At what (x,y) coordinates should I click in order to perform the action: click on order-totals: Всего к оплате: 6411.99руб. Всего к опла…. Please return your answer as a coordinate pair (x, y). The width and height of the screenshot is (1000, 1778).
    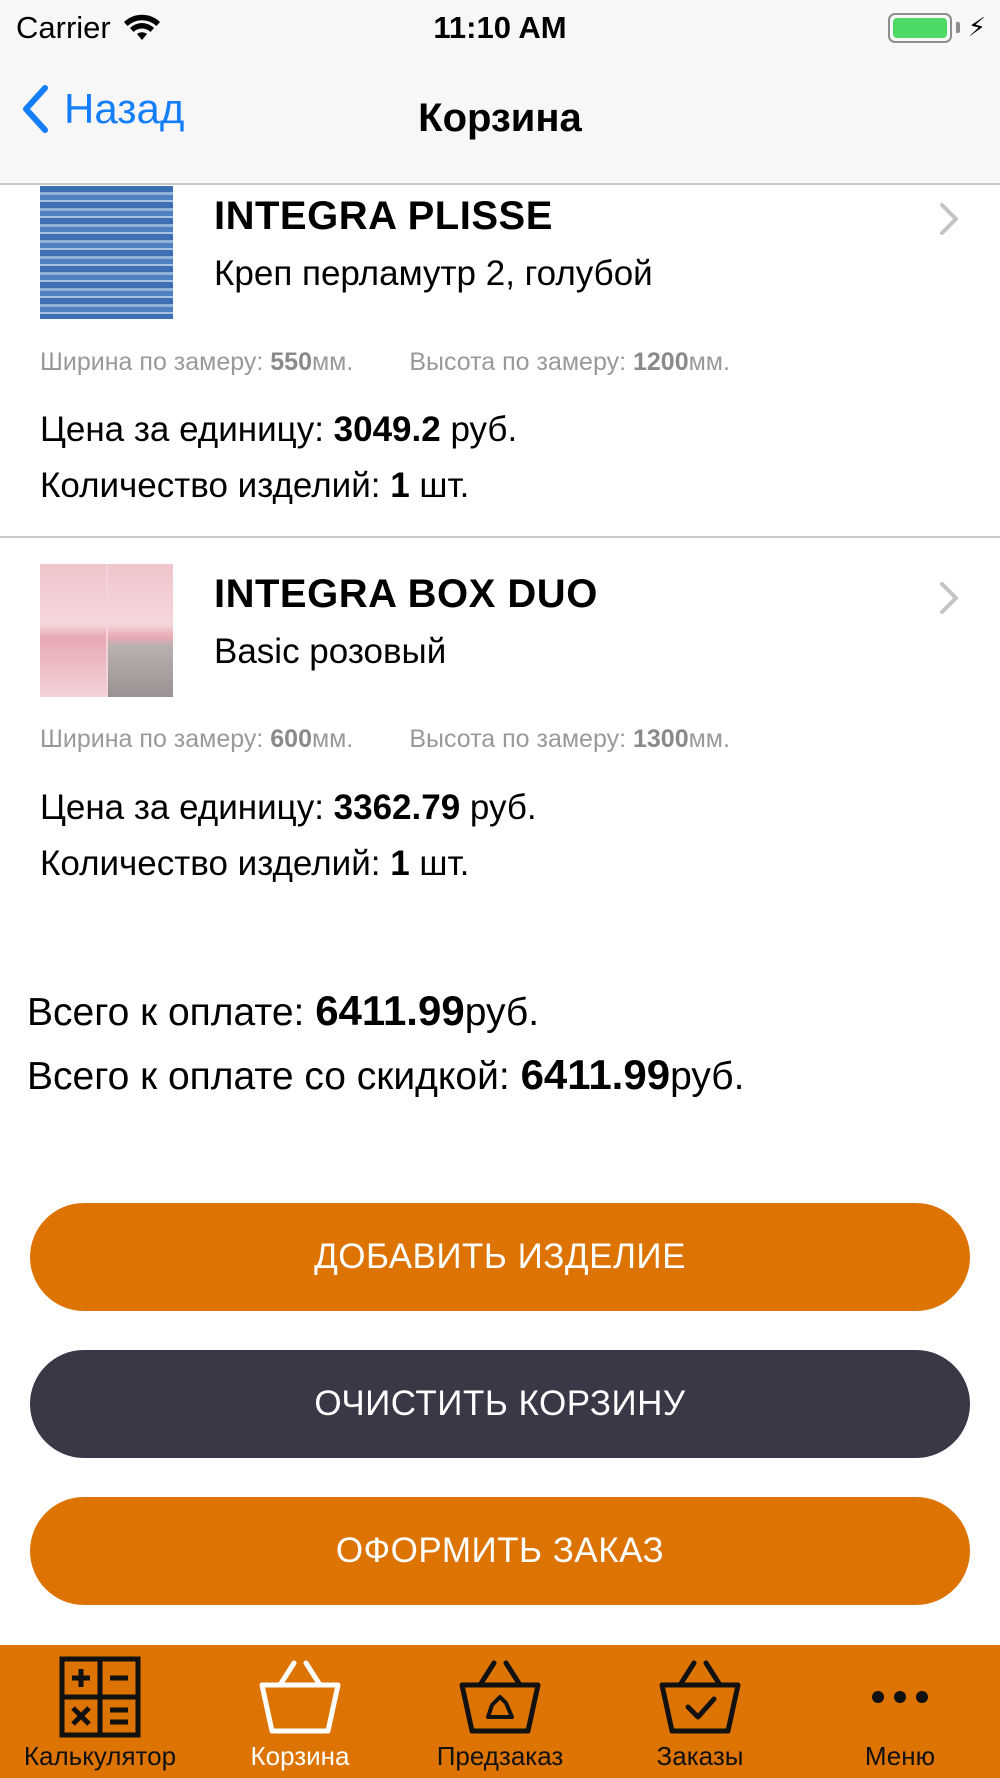
    Looking at the image, I should click on (385, 1044).